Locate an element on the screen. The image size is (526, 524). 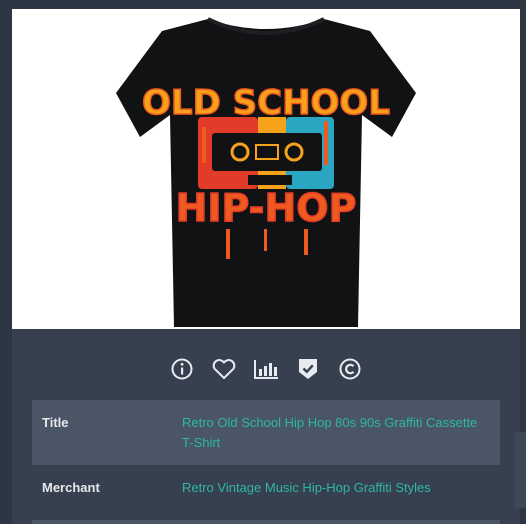
detail-label: Merchant is located at coordinates (71, 487).